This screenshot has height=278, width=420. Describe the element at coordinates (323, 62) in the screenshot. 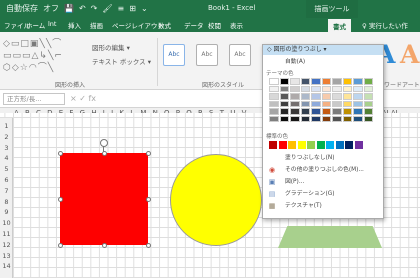

I see `auto-color-item: 自動(A)` at that location.